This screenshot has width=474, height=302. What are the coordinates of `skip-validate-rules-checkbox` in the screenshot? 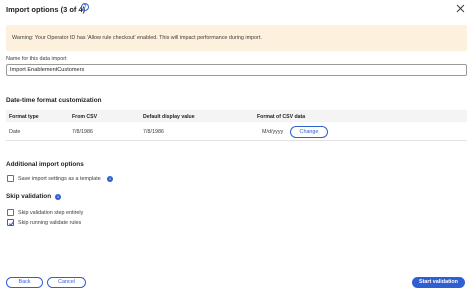 It's located at (11, 222).